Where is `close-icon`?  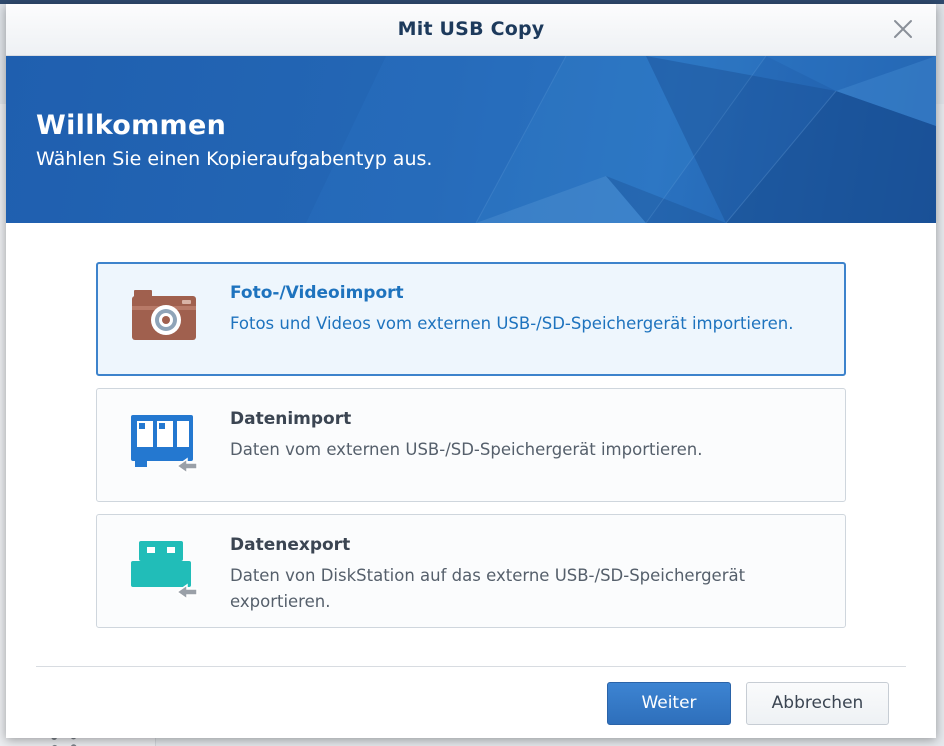
close-icon is located at coordinates (903, 29).